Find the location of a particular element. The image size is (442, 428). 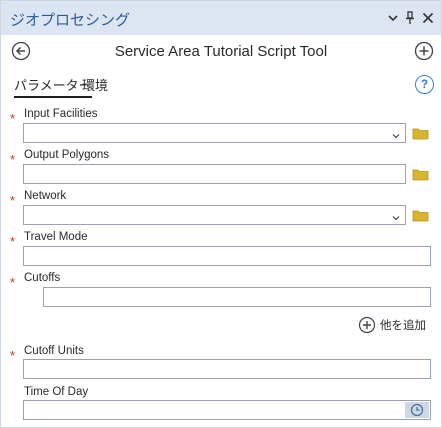

time-of-day-input is located at coordinates (214, 410).